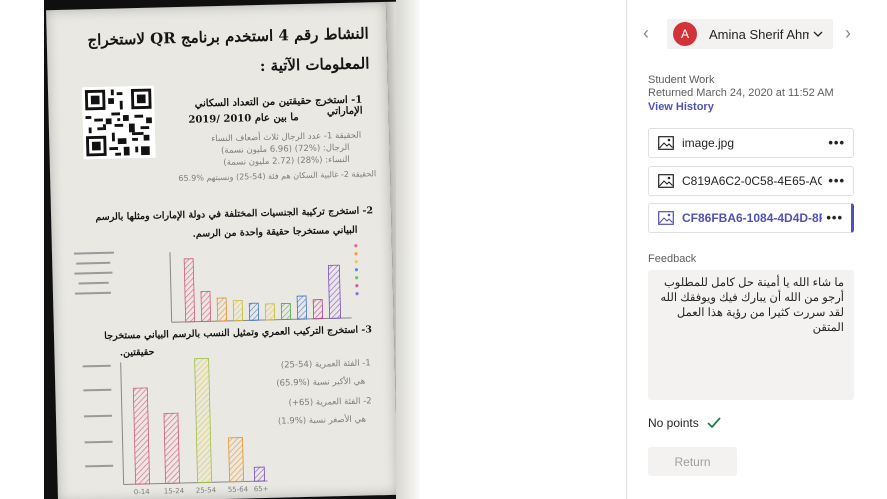 The height and width of the screenshot is (499, 887). What do you see at coordinates (672, 259) in the screenshot?
I see `feedback-label: Feedback` at bounding box center [672, 259].